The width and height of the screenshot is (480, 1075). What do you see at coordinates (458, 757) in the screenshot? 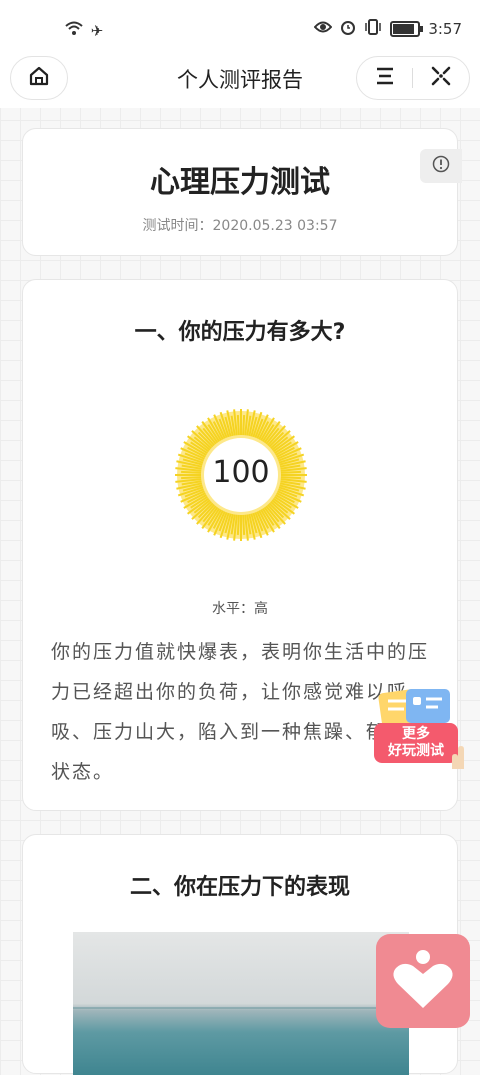
I see `hand-icon` at bounding box center [458, 757].